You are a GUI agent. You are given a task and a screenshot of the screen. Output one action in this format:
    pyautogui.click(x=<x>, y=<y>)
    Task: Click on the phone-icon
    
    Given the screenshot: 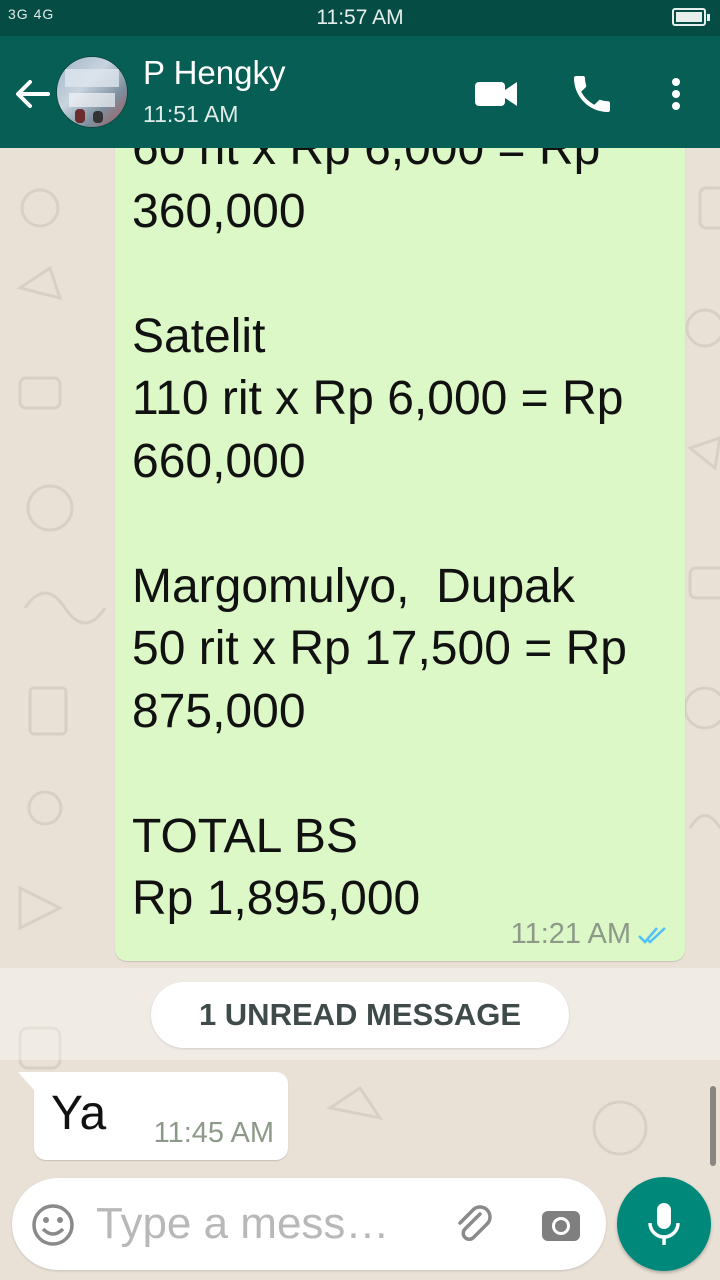 What is the action you would take?
    pyautogui.click(x=592, y=94)
    